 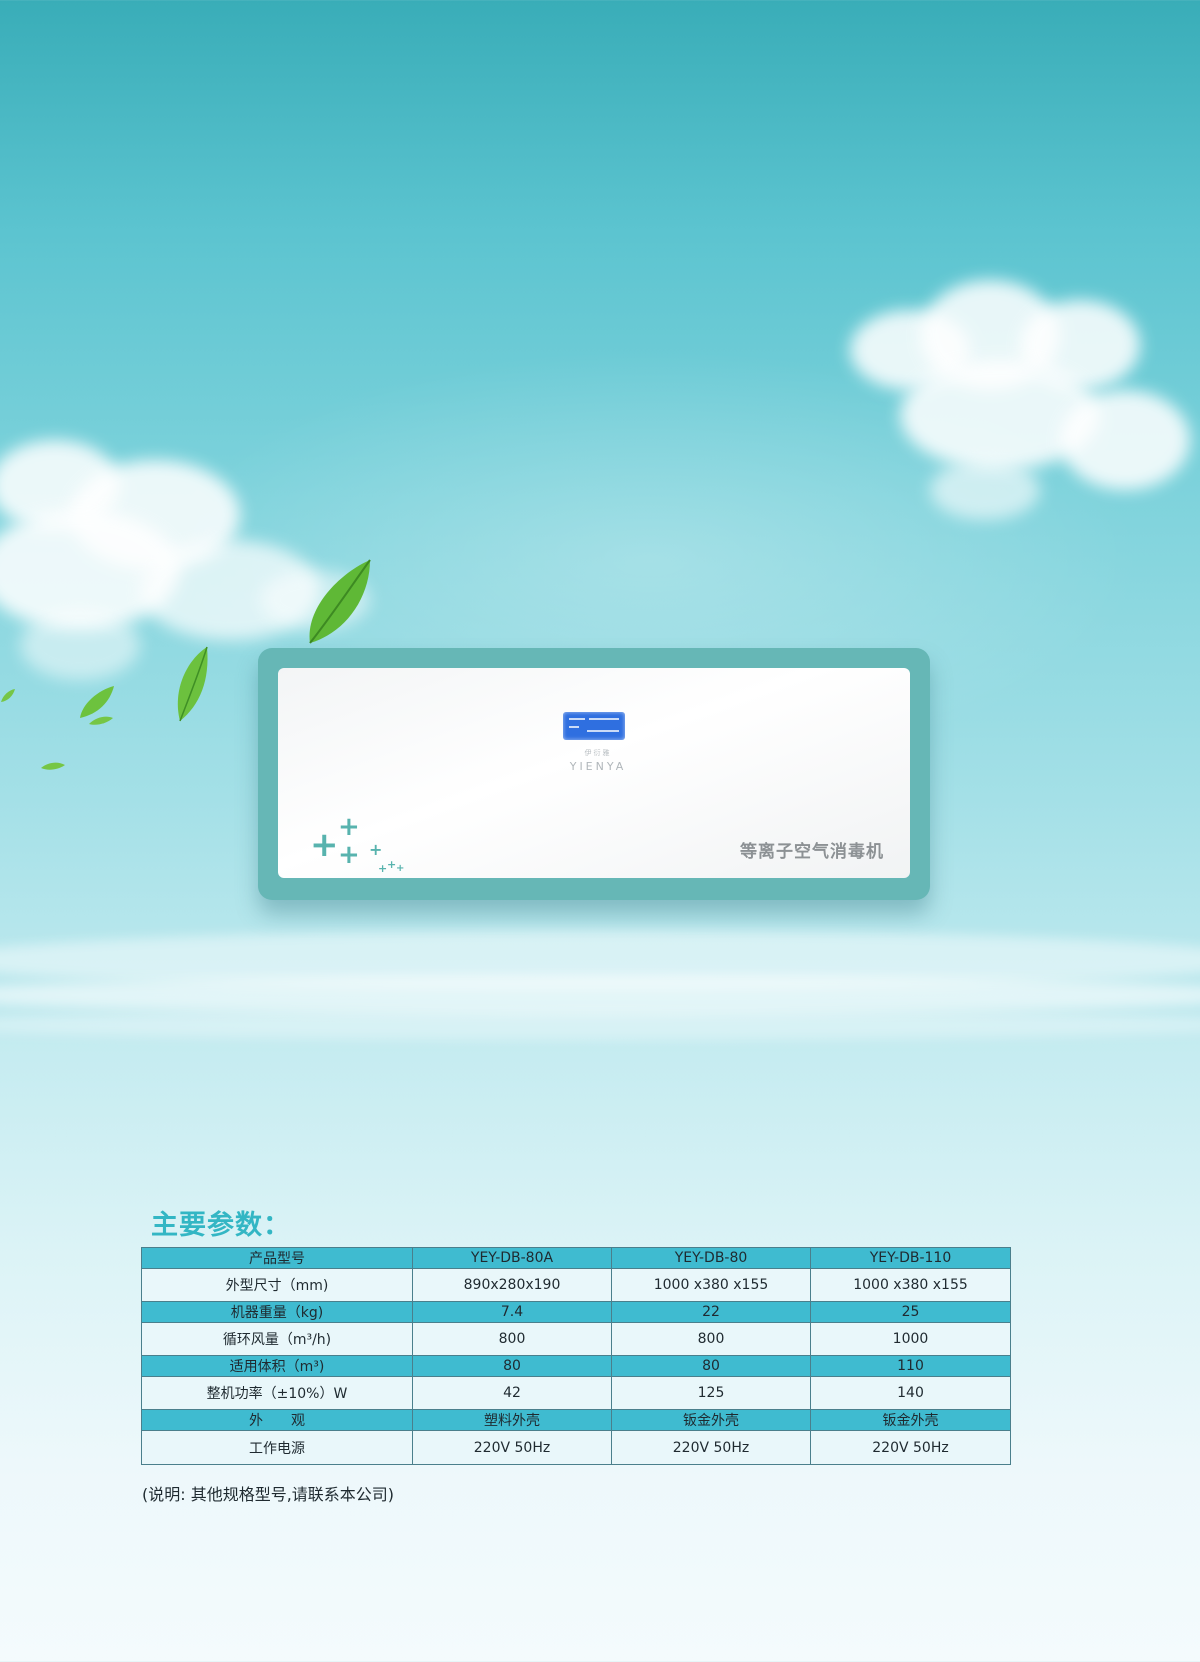 What do you see at coordinates (910, 1366) in the screenshot?
I see `table-cell: 110` at bounding box center [910, 1366].